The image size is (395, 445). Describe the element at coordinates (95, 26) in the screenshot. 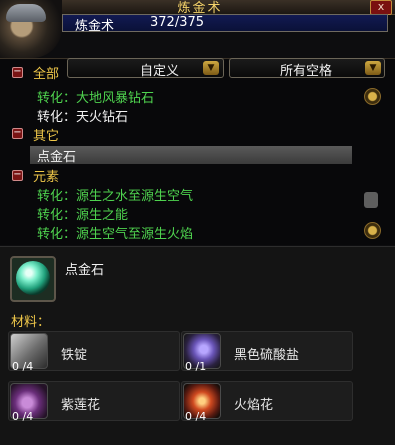

I see `skill-name: 炼金术` at that location.